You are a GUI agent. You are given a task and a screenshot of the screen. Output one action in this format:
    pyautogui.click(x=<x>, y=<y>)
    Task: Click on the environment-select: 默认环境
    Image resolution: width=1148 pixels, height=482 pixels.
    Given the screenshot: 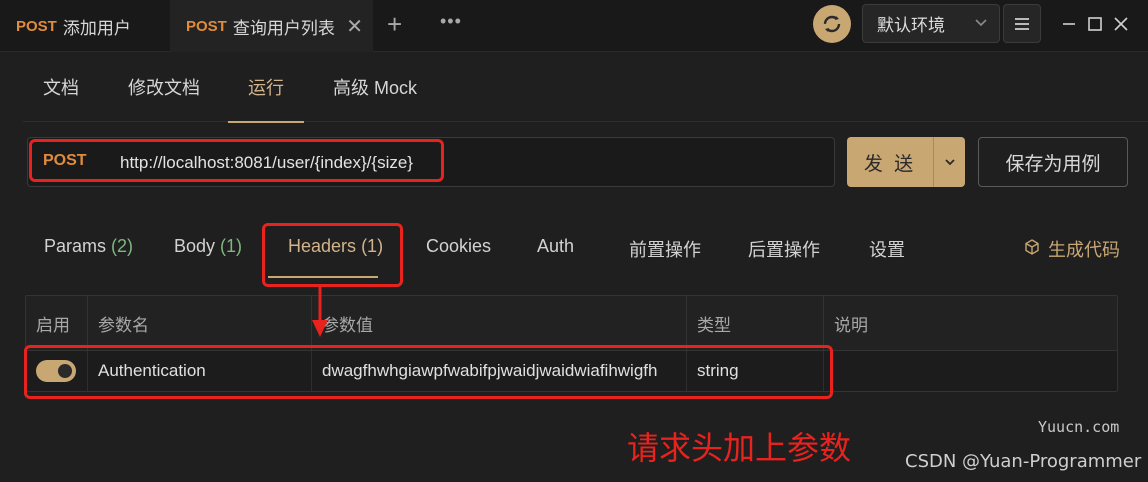 What is the action you would take?
    pyautogui.click(x=931, y=23)
    